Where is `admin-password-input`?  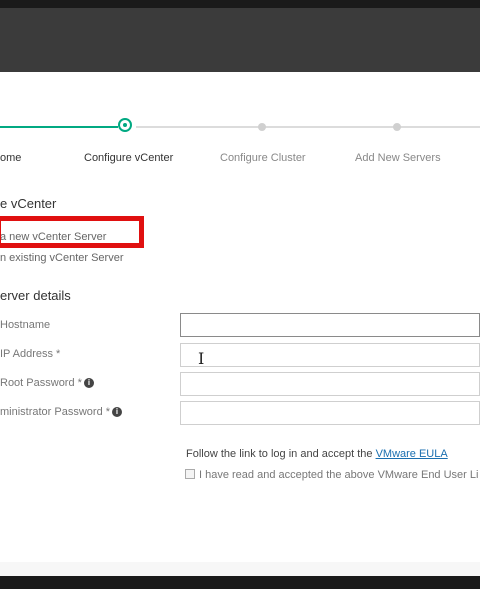 admin-password-input is located at coordinates (330, 413).